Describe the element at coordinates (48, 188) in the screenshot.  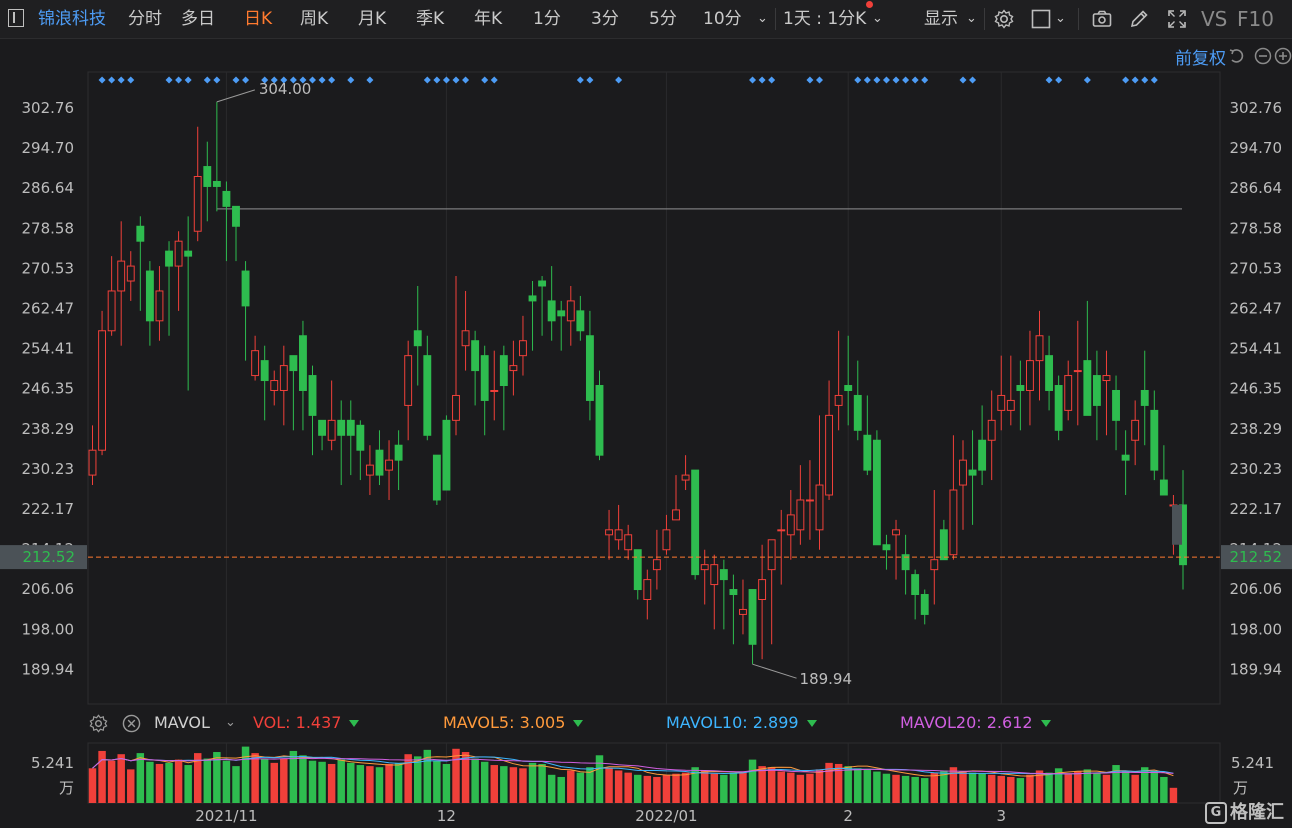
I see `y-tick-label: 286.64` at that location.